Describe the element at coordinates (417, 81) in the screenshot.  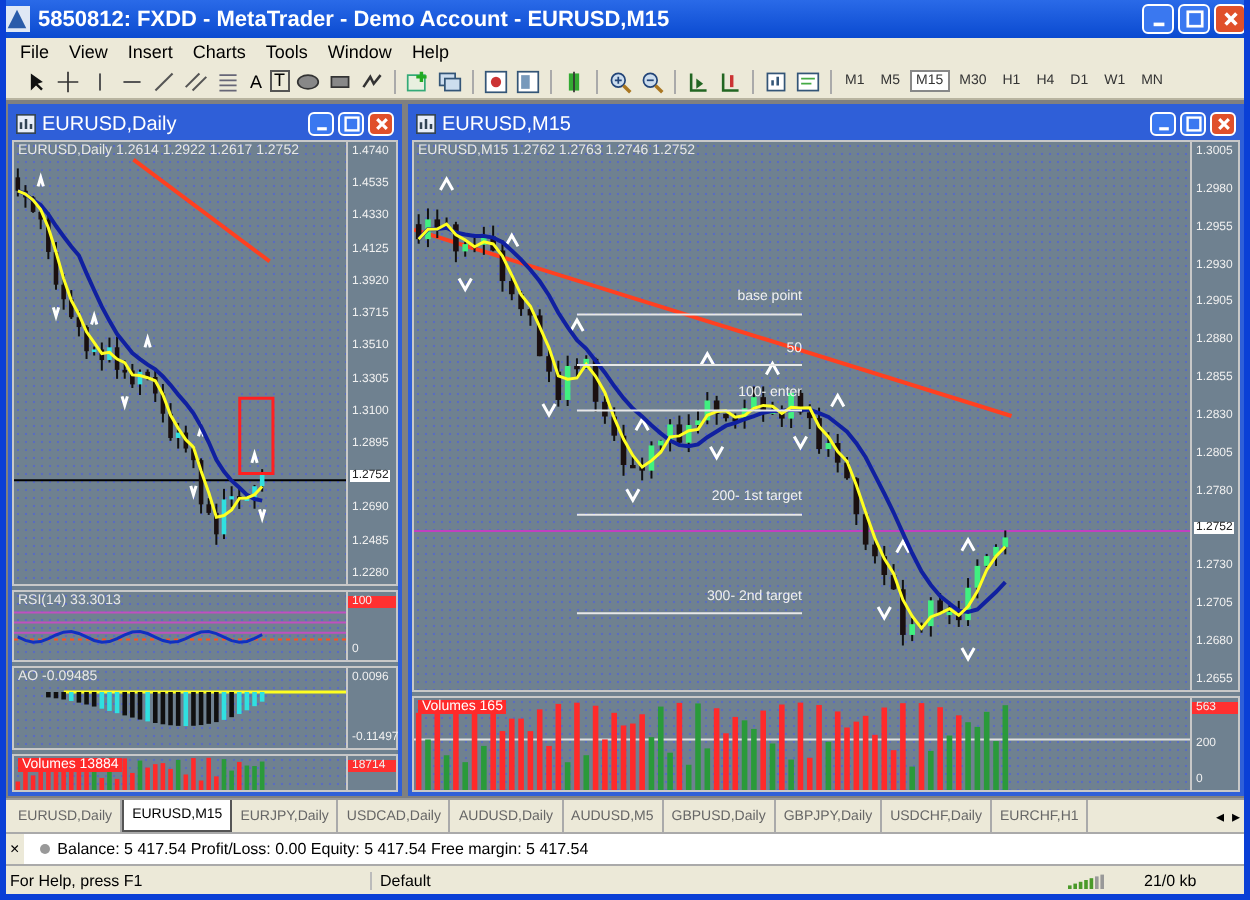
I see `new-chart-icon` at that location.